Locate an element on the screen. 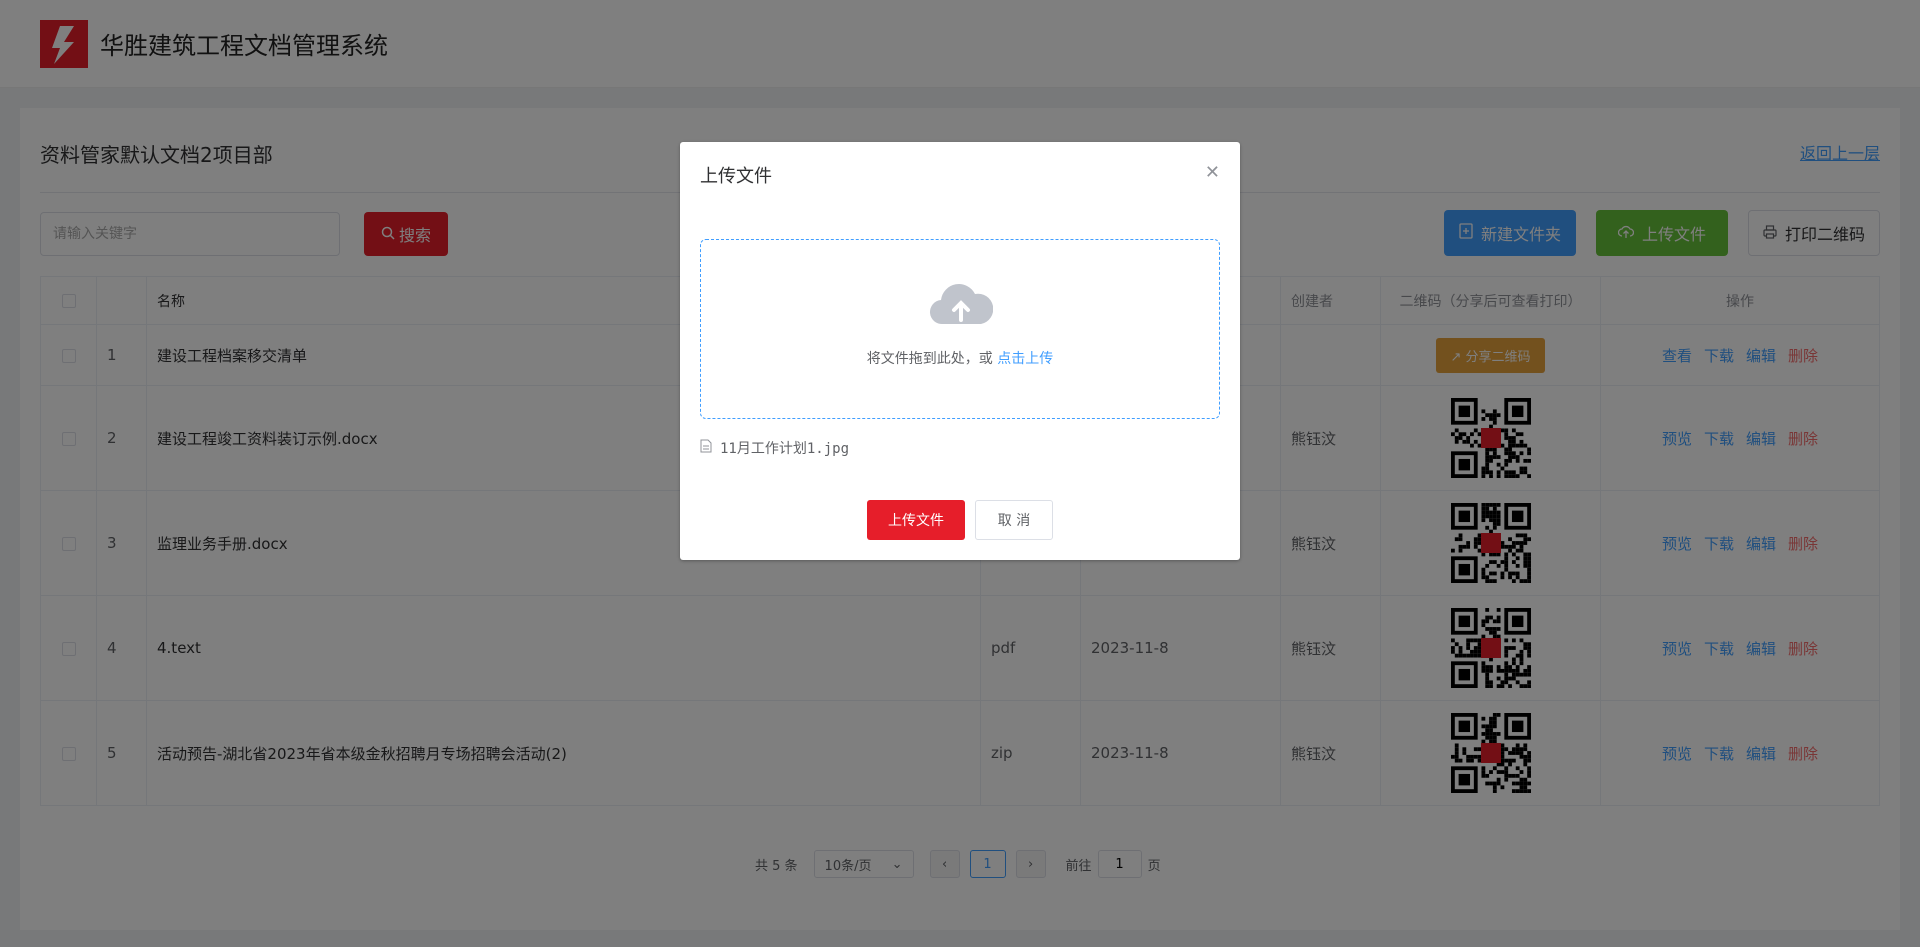  dropzone-hint: 将文件拖到此处，或 is located at coordinates (929, 359).